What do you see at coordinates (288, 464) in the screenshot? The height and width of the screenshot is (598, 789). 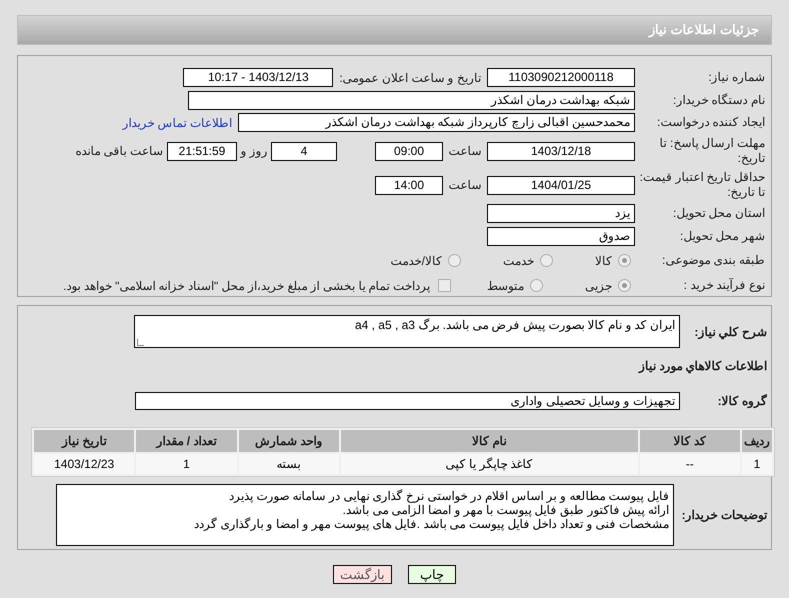 I see `table-cell: بسته` at bounding box center [288, 464].